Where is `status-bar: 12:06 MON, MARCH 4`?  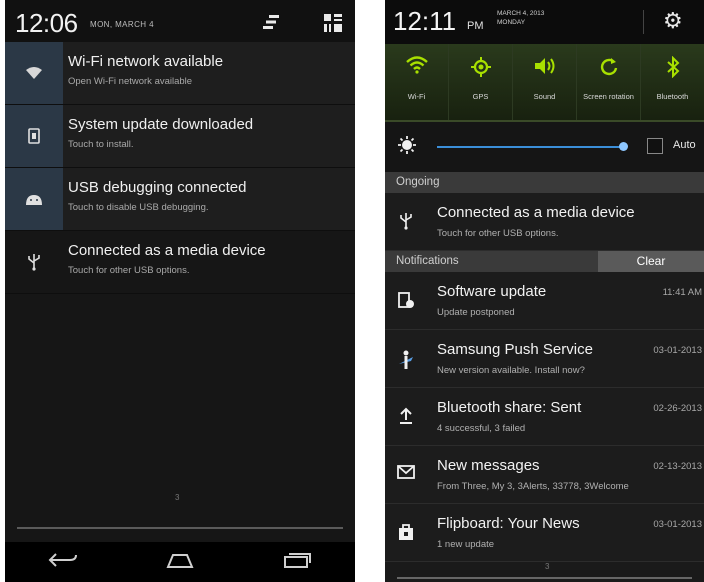 status-bar: 12:06 MON, MARCH 4 is located at coordinates (180, 21).